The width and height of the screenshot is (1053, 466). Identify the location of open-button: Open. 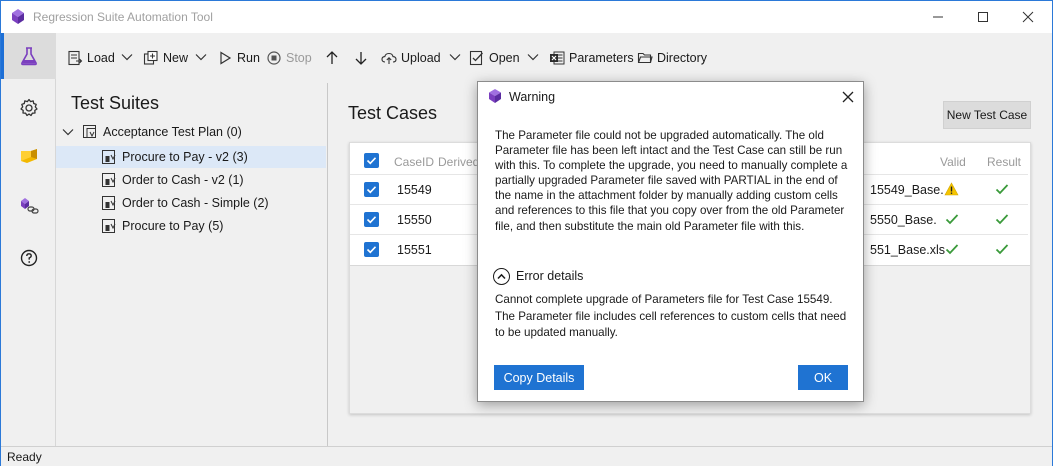
(494, 58).